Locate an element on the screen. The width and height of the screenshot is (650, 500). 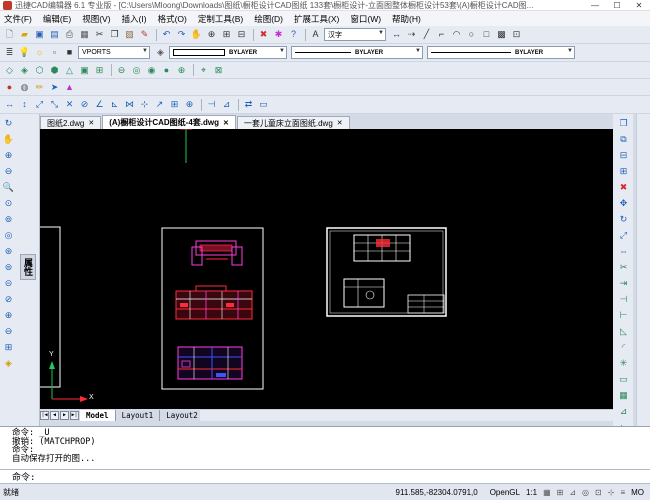
chamfer-icon: ◺ is located at coordinates (623, 331).